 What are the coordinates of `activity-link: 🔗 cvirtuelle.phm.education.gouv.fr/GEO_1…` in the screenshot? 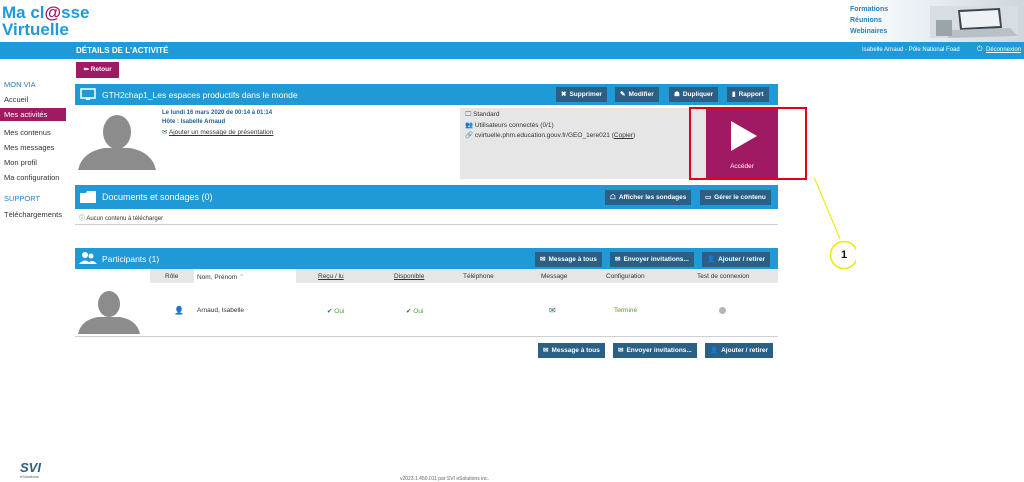 It's located at (550, 135).